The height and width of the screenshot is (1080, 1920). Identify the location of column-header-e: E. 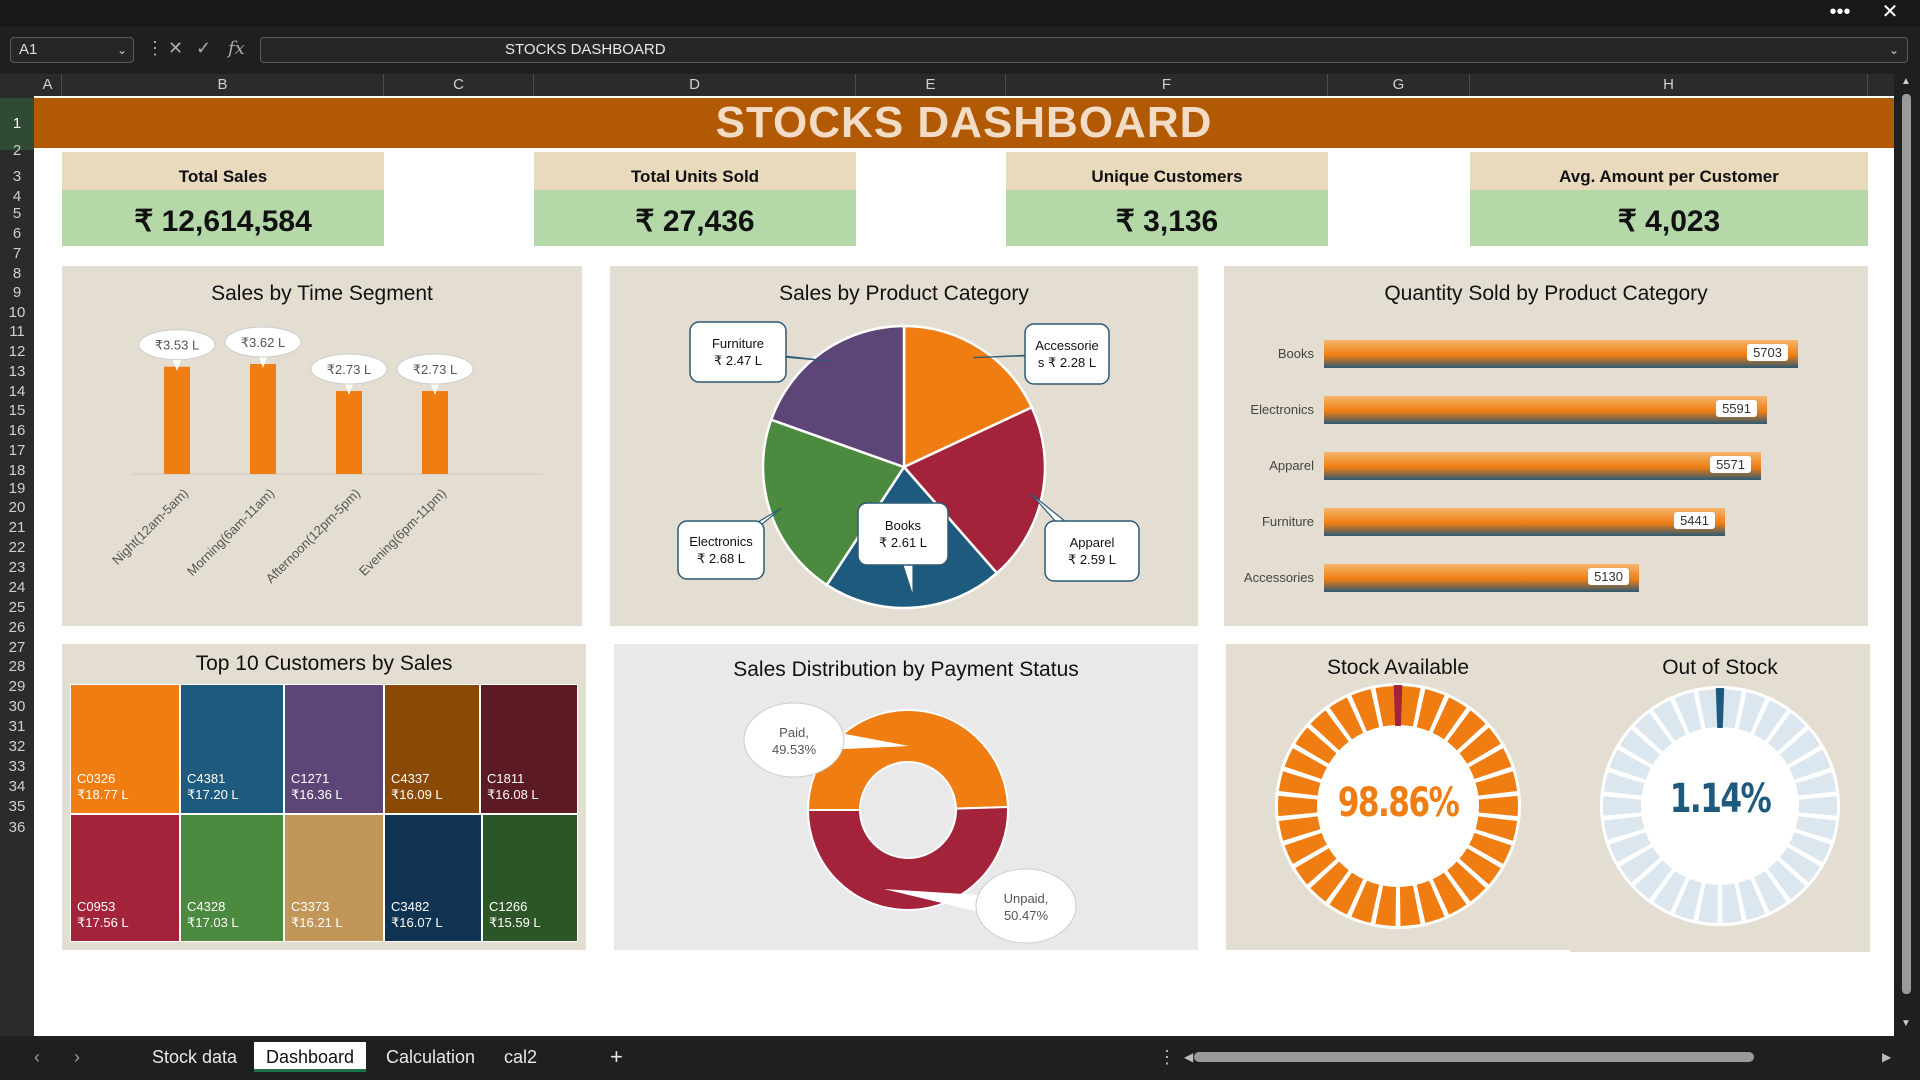
(931, 85).